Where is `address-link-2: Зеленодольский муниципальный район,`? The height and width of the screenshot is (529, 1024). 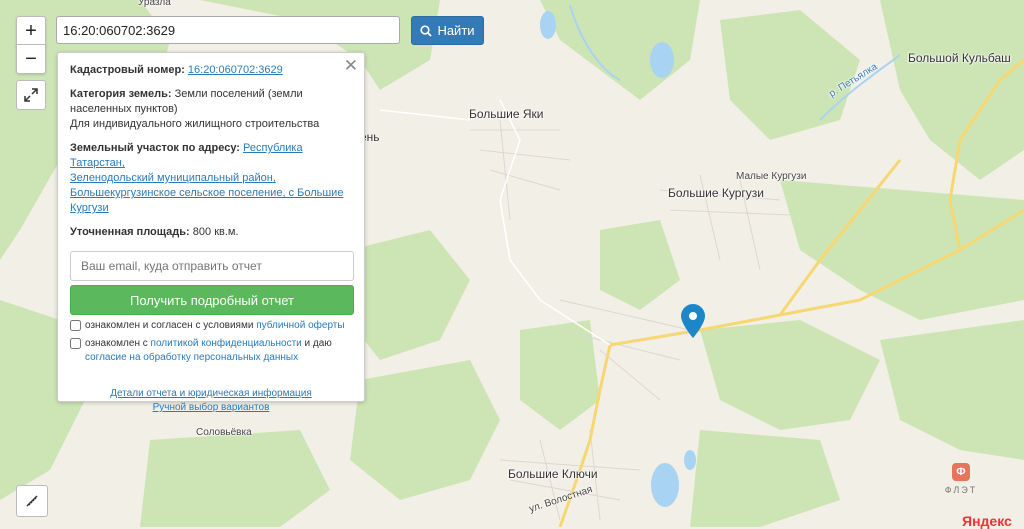 address-link-2: Зеленодольский муниципальный район, is located at coordinates (173, 178).